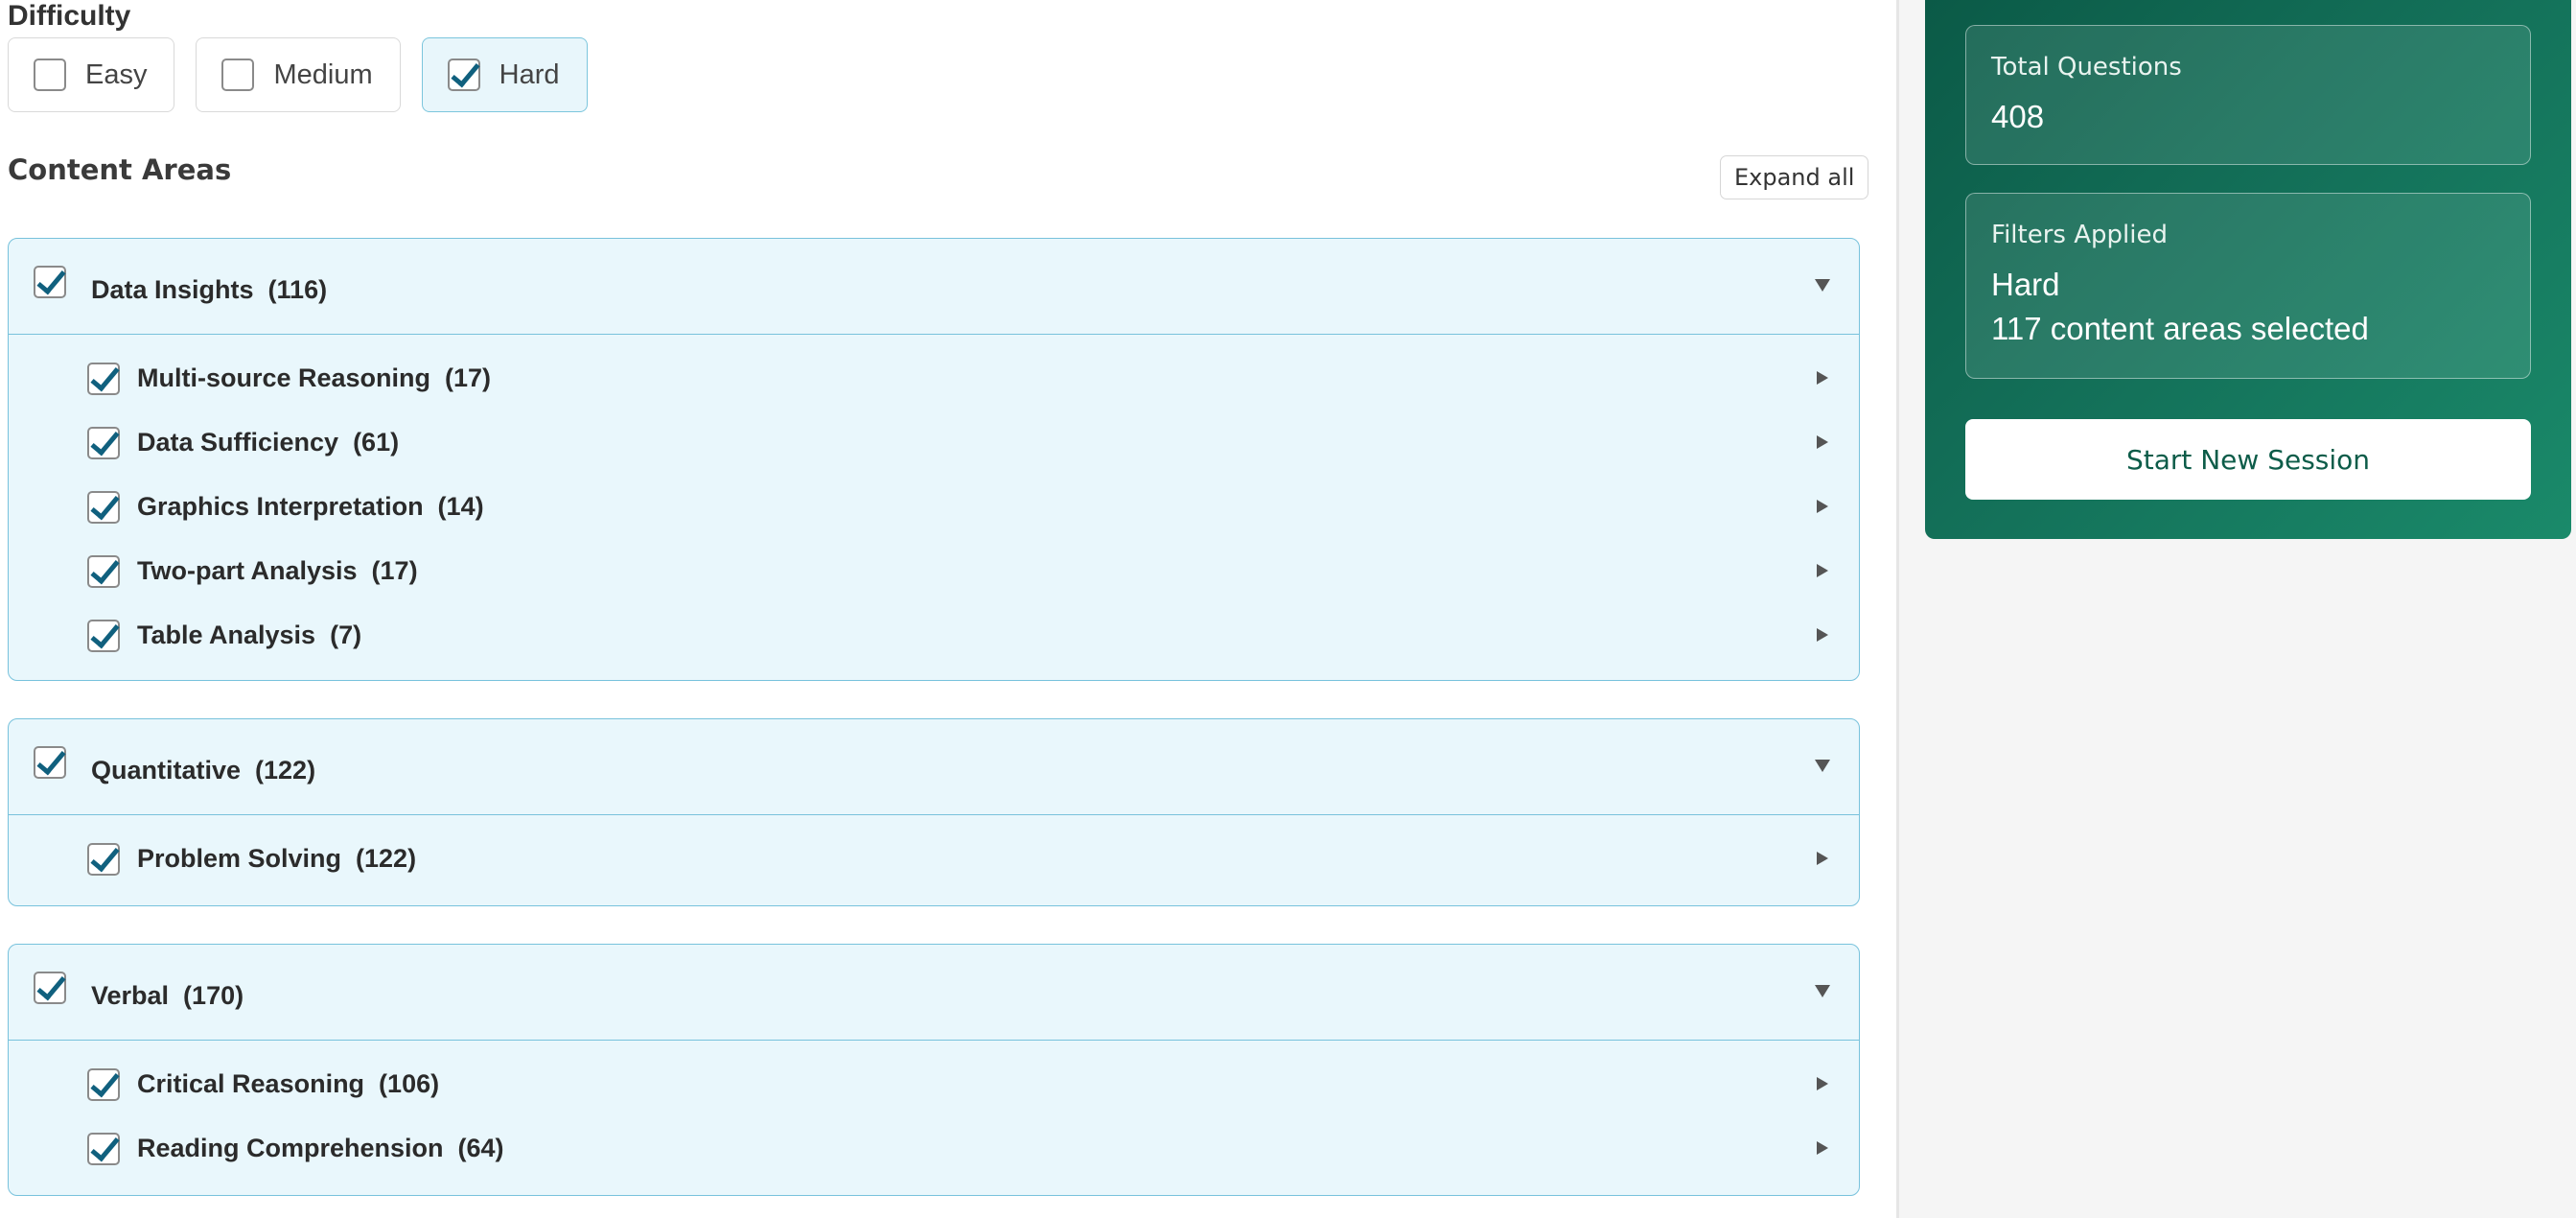  Describe the element at coordinates (529, 74) in the screenshot. I see `hard-label: Hard` at that location.